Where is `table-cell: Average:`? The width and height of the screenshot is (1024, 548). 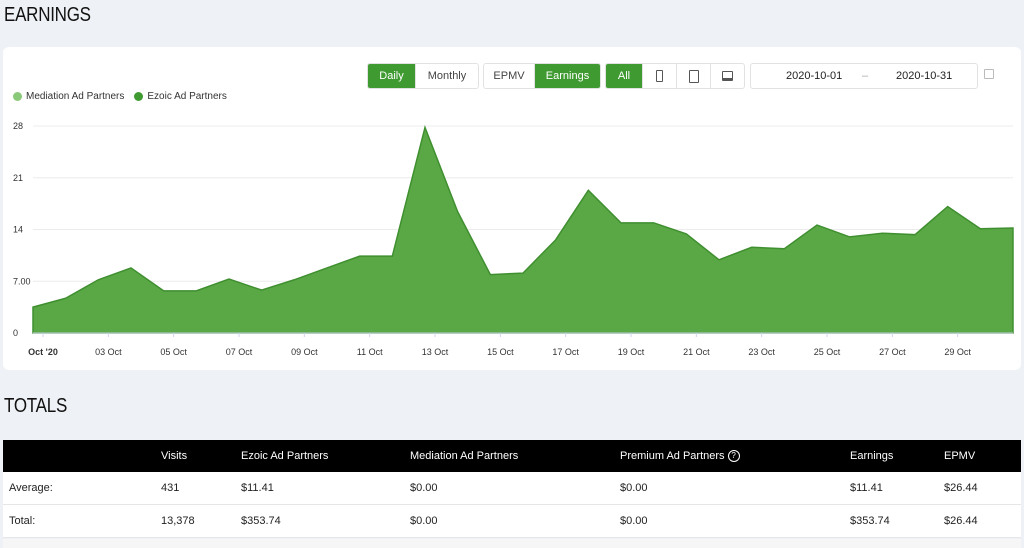
table-cell: Average: is located at coordinates (82, 488).